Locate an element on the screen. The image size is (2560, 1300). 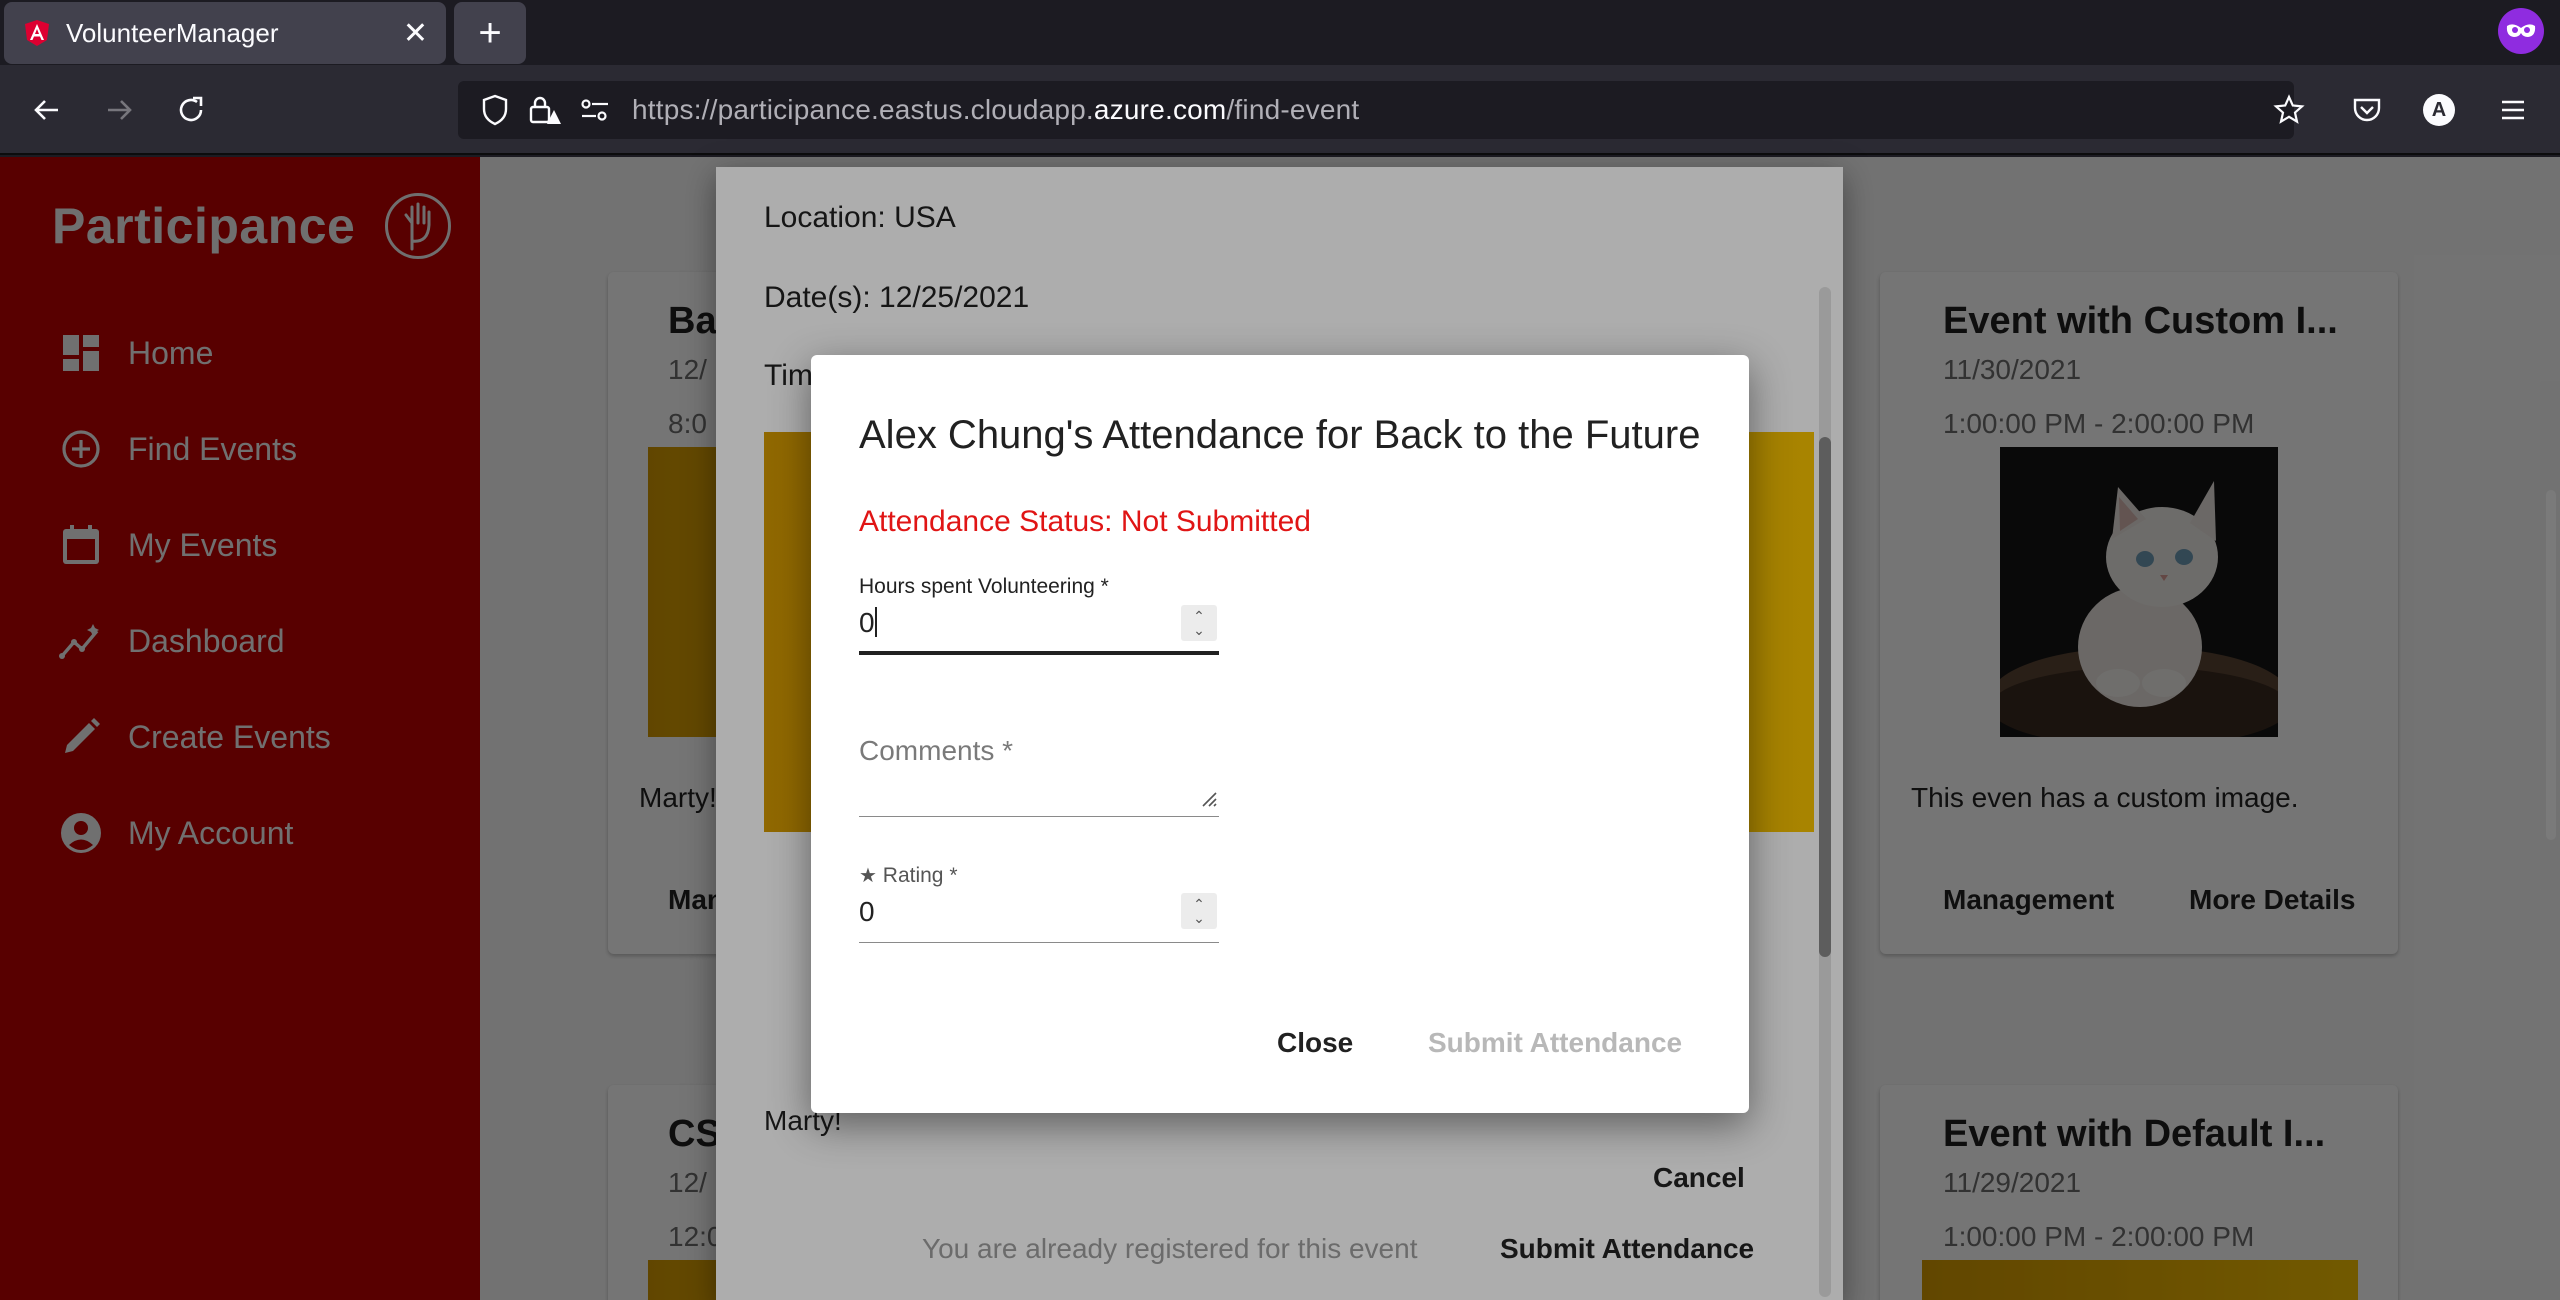
rating-label: Rating * is located at coordinates (920, 875).